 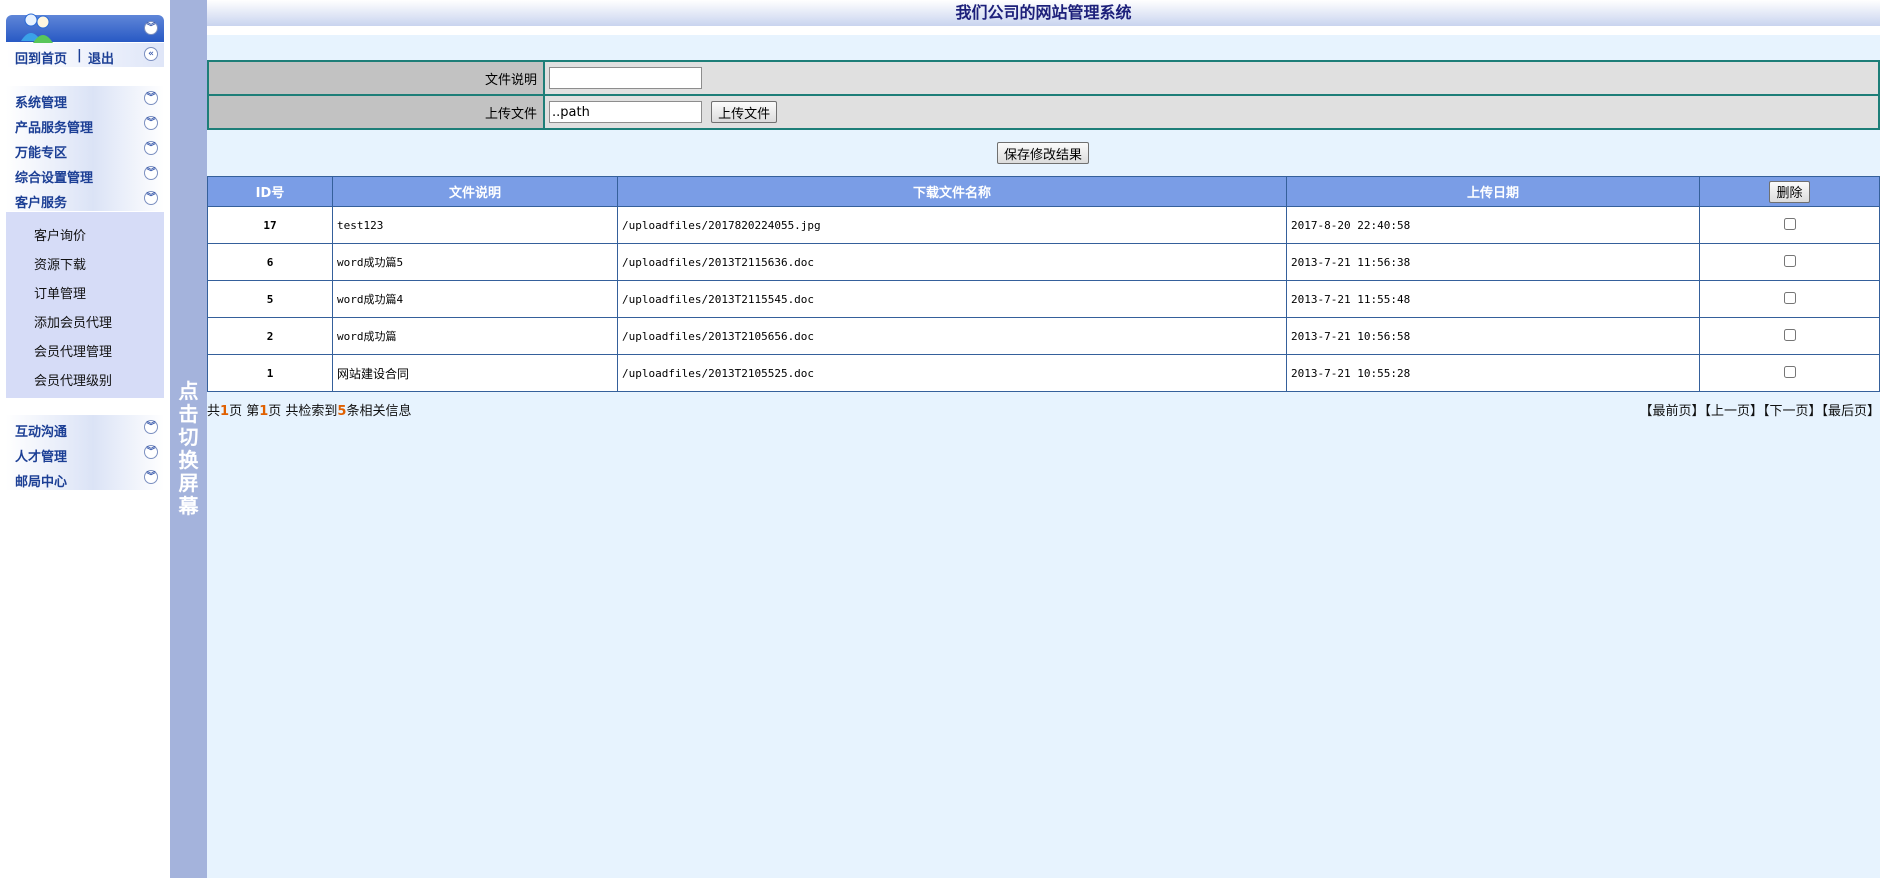 I want to click on page-title: 我们公司的网站管理系统, so click(x=1043, y=12).